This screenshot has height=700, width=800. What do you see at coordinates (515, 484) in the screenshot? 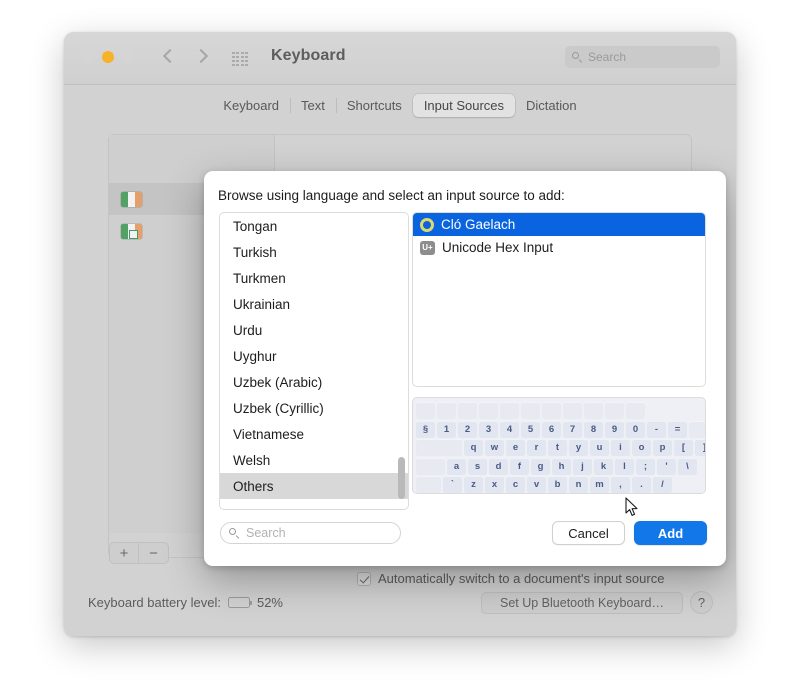
I see `key-c: c` at bounding box center [515, 484].